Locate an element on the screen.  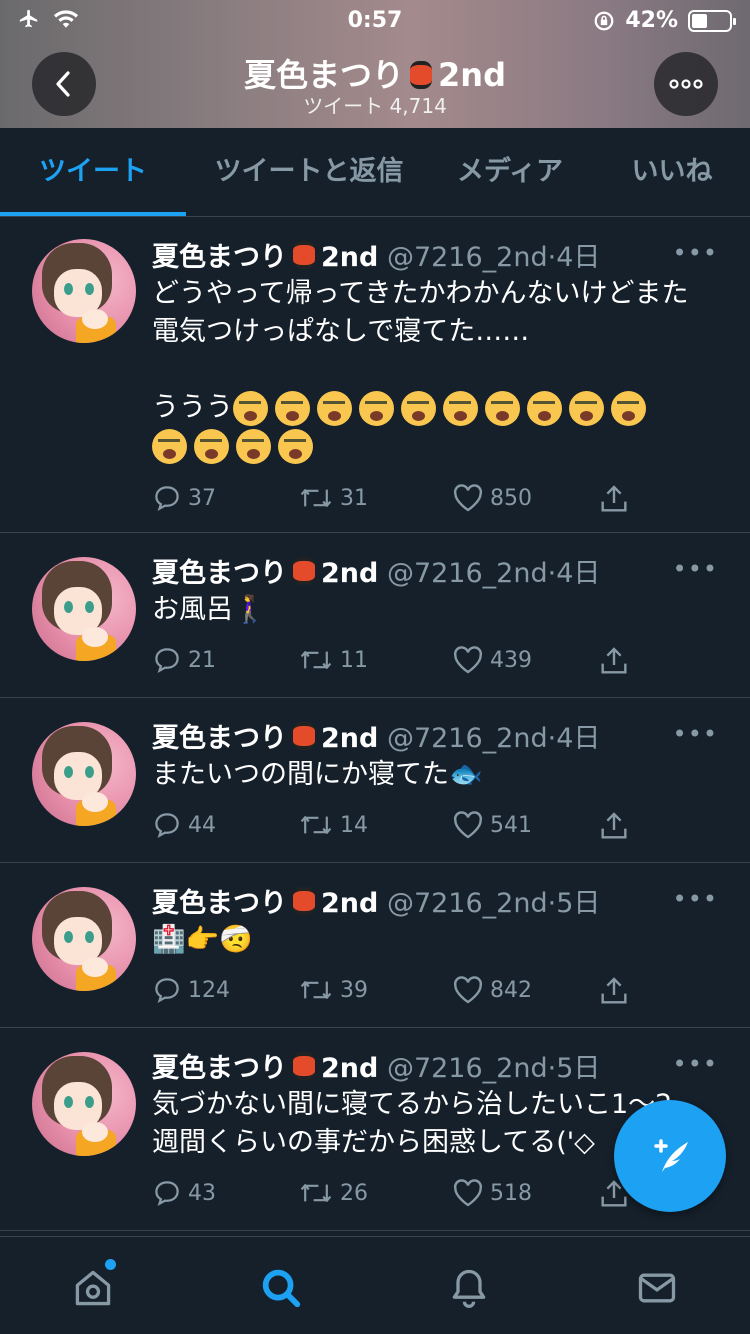
tab-tweets-and-replies: ツイートと返信 is located at coordinates (309, 172).